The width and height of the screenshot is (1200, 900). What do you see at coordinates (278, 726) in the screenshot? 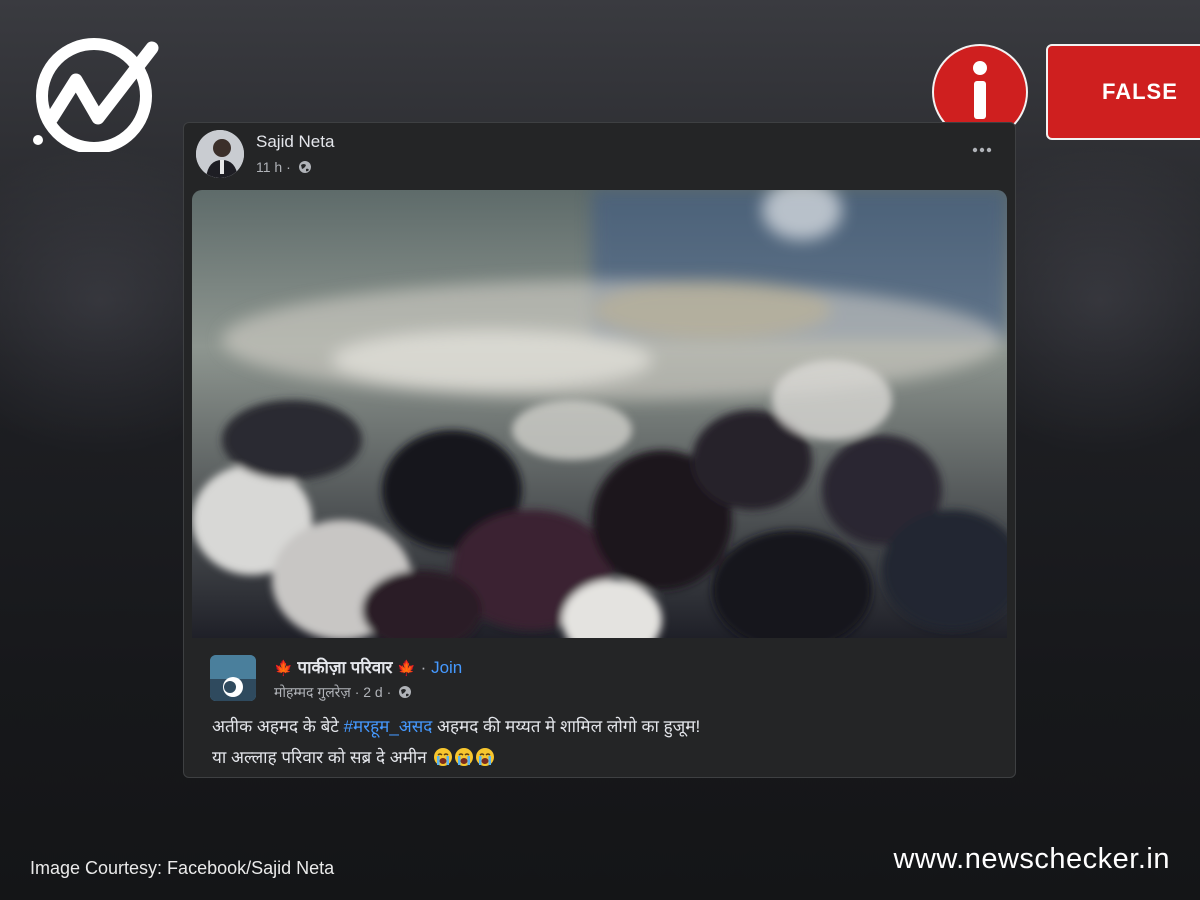
I see `caption-text: अतीक अहमद के बेटे` at bounding box center [278, 726].